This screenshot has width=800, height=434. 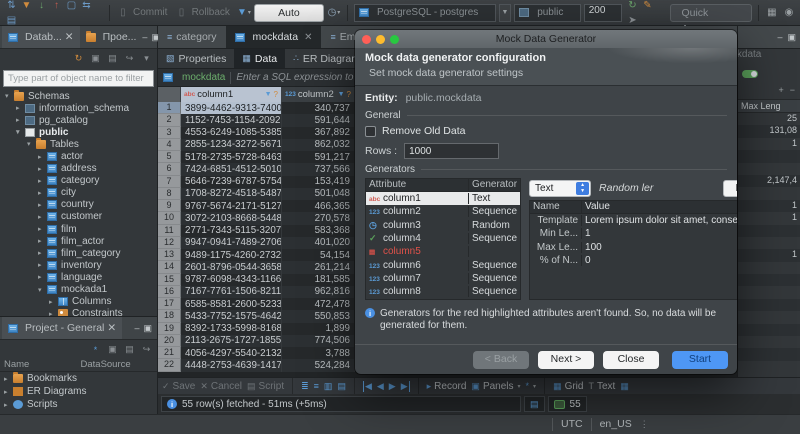 What do you see at coordinates (231, 94) in the screenshot?
I see `column1-header: abc column1 ▼?` at bounding box center [231, 94].